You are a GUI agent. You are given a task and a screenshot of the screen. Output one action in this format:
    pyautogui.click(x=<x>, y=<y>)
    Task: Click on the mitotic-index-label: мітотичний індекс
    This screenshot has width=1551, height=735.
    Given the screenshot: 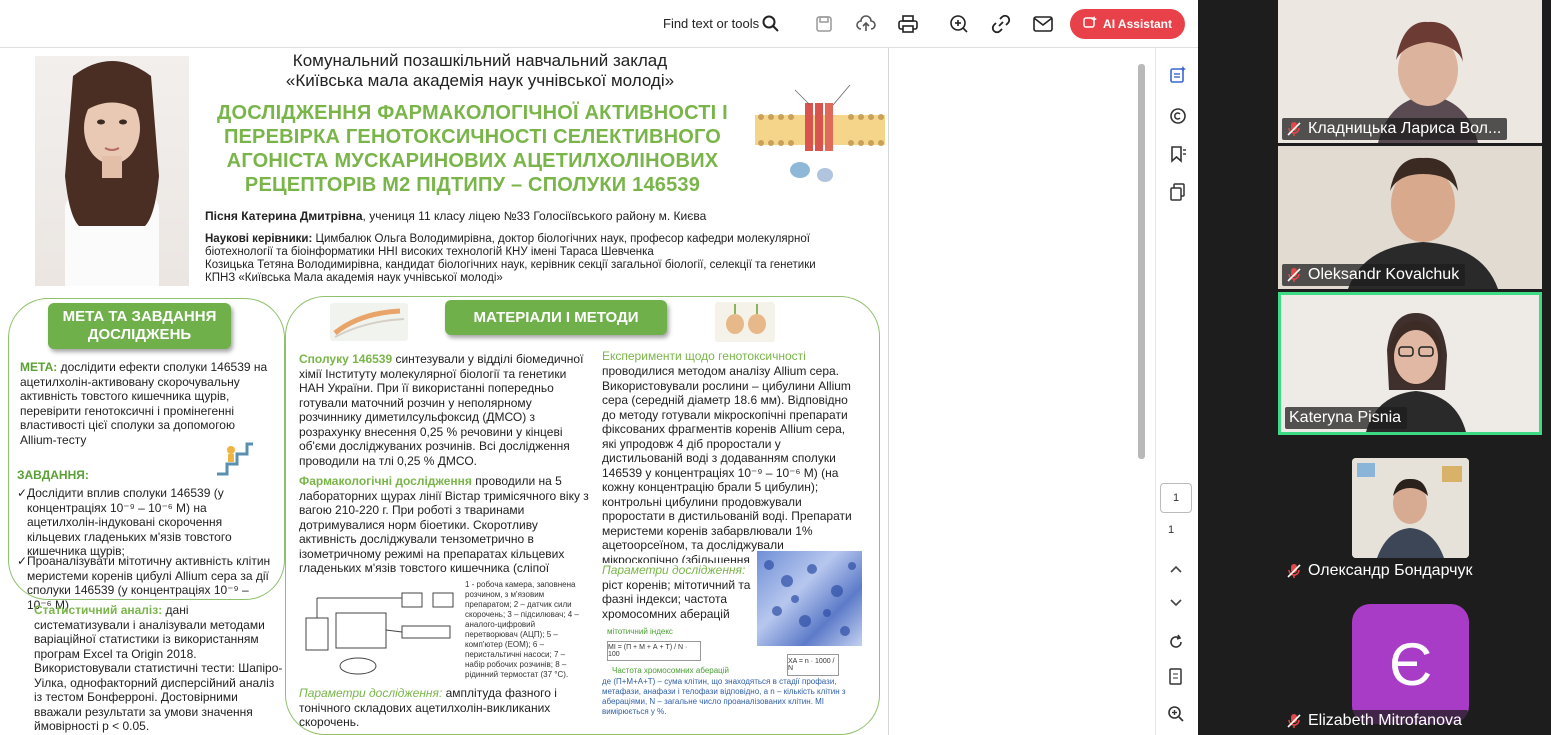 What is the action you would take?
    pyautogui.click(x=640, y=631)
    